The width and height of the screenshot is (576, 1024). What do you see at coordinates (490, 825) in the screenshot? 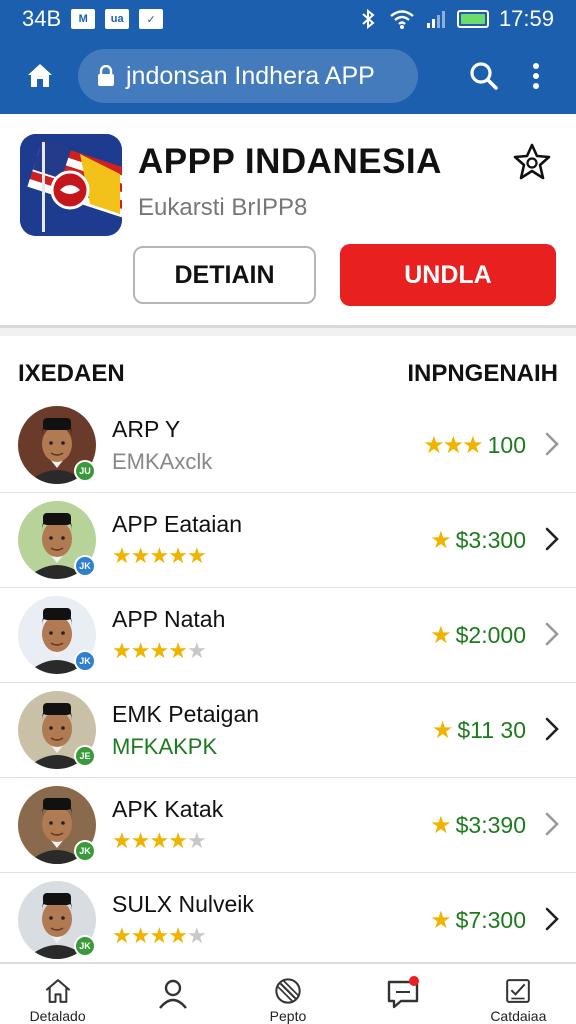
I see `item-value: $3:390` at bounding box center [490, 825].